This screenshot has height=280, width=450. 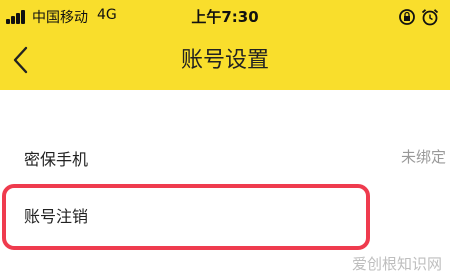 I want to click on page-title: 账号设置, so click(x=224, y=60).